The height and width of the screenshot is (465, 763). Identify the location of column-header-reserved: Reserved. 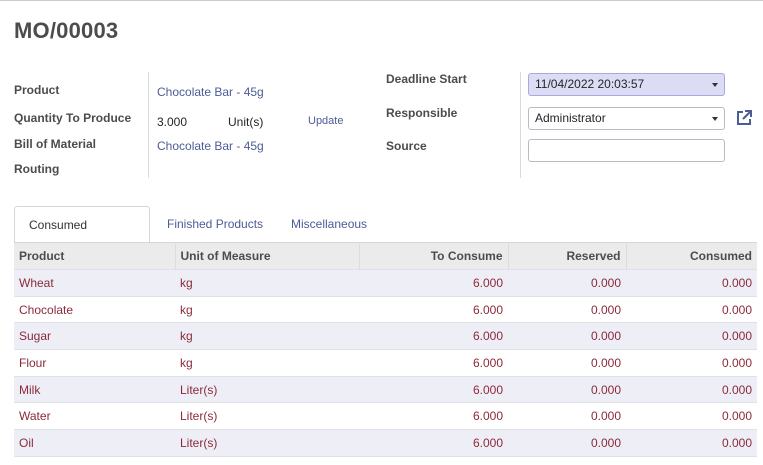
(567, 256).